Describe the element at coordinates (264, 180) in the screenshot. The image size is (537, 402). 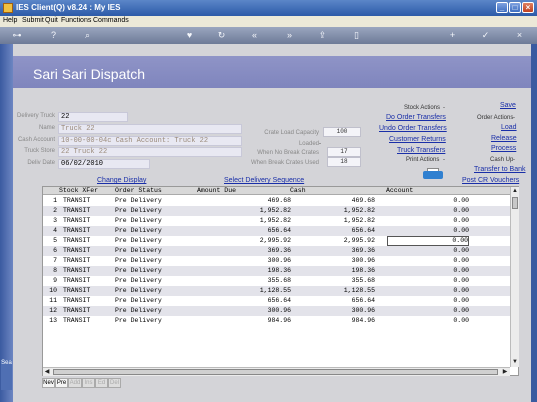
I see `select-delivery-sequence-link: Select Delivery Sequence` at that location.